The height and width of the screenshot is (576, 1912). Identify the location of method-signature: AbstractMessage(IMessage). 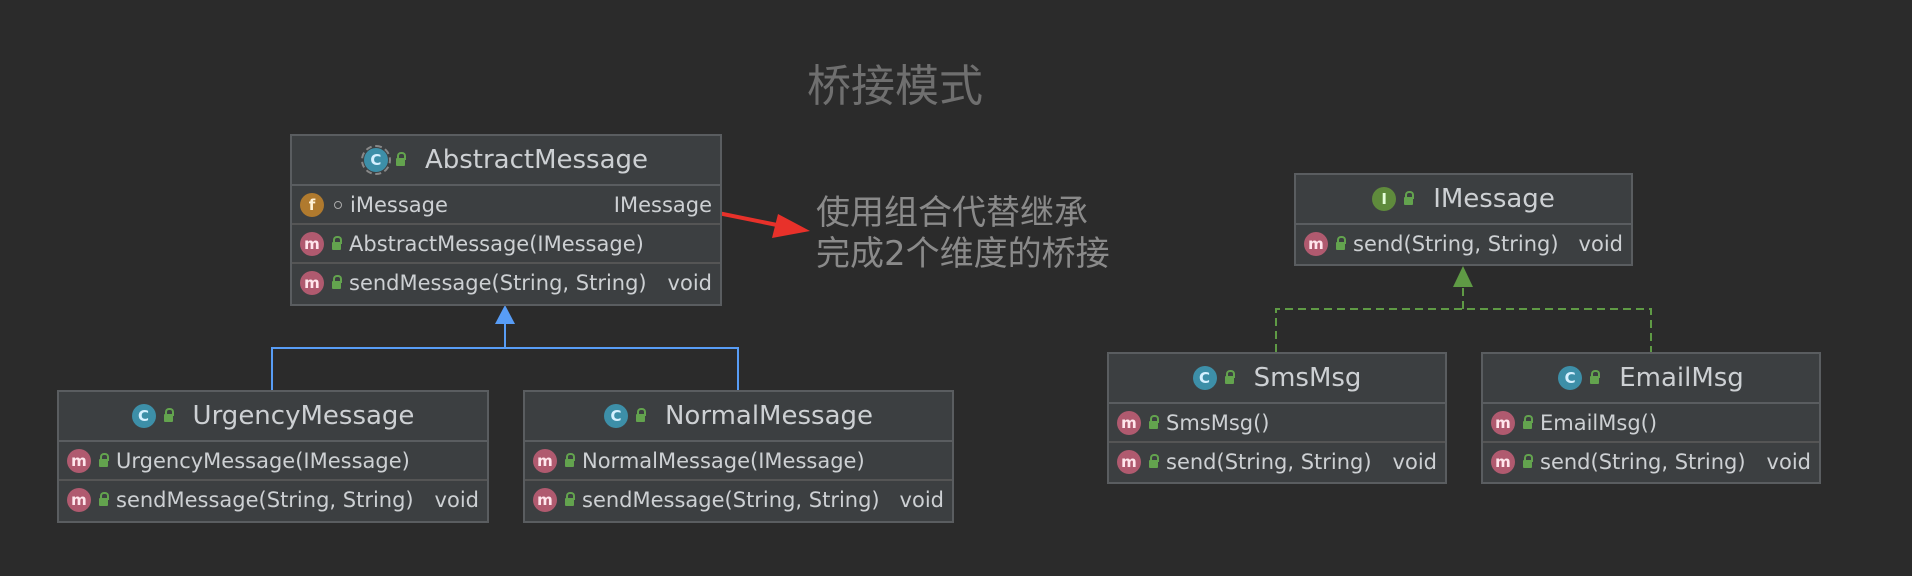
(496, 243).